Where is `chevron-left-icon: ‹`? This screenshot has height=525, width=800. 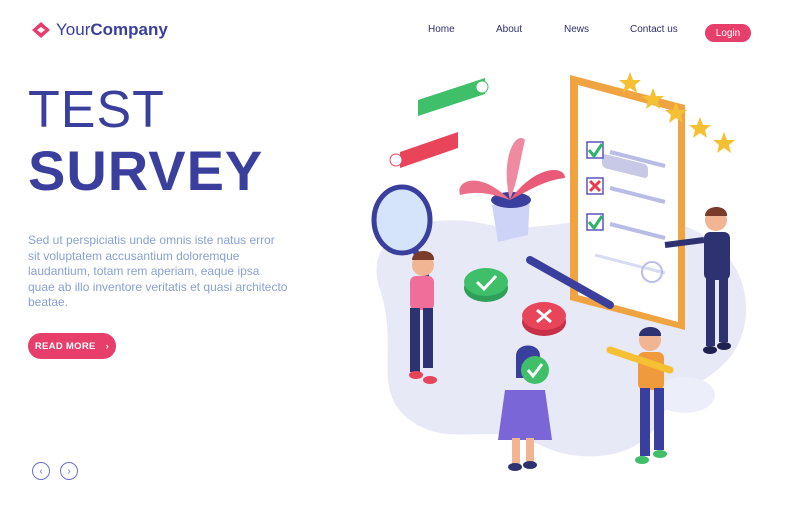 chevron-left-icon: ‹ is located at coordinates (41, 471).